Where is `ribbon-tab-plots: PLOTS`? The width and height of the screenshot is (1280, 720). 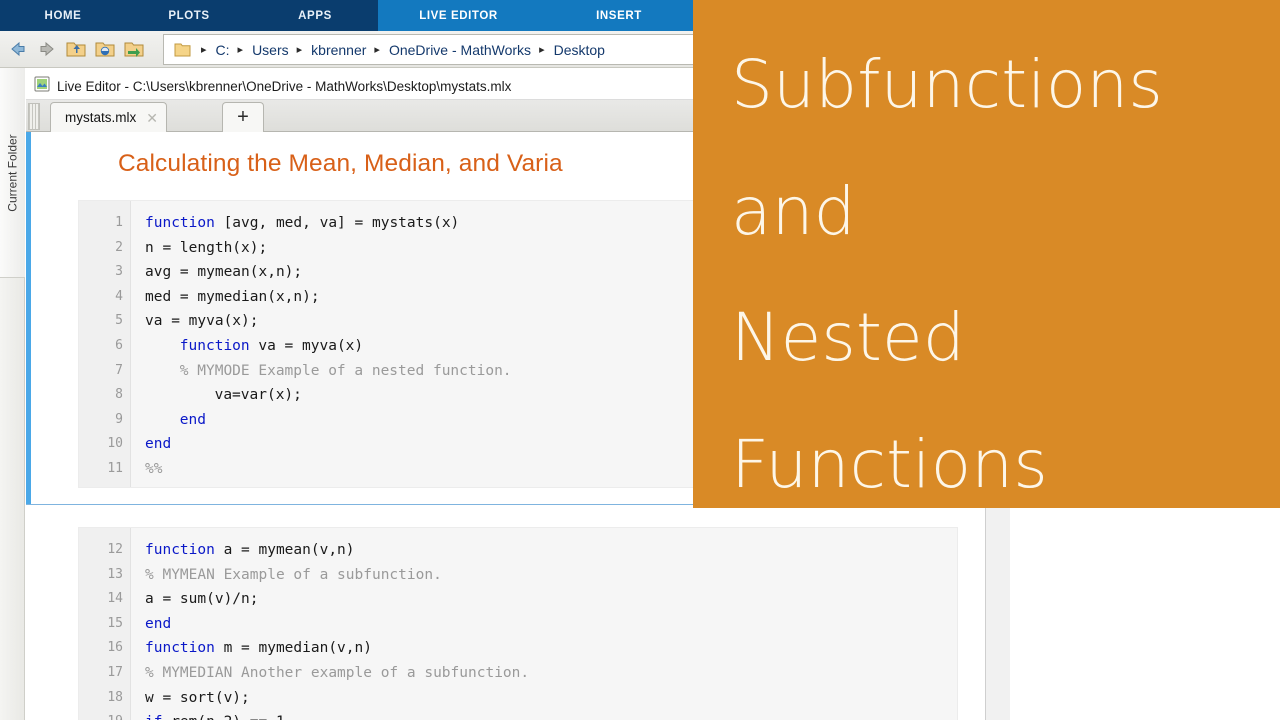 ribbon-tab-plots: PLOTS is located at coordinates (189, 15).